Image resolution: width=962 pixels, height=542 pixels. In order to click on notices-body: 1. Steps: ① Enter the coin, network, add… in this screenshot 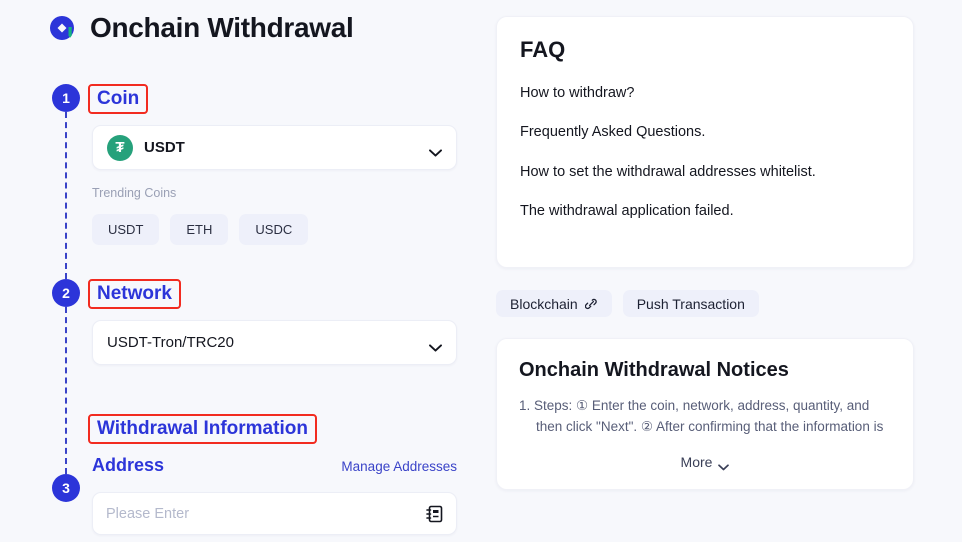, I will do `click(701, 416)`.